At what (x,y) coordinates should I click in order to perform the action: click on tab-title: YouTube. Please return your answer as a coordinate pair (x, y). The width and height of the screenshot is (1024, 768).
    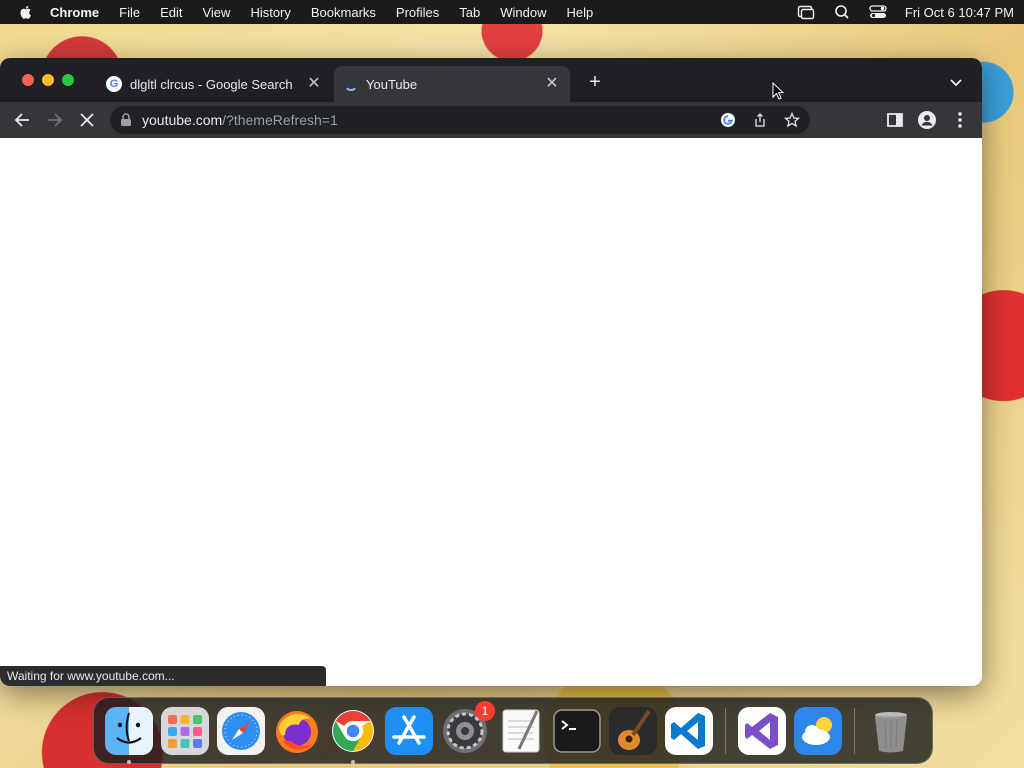
    Looking at the image, I should click on (392, 84).